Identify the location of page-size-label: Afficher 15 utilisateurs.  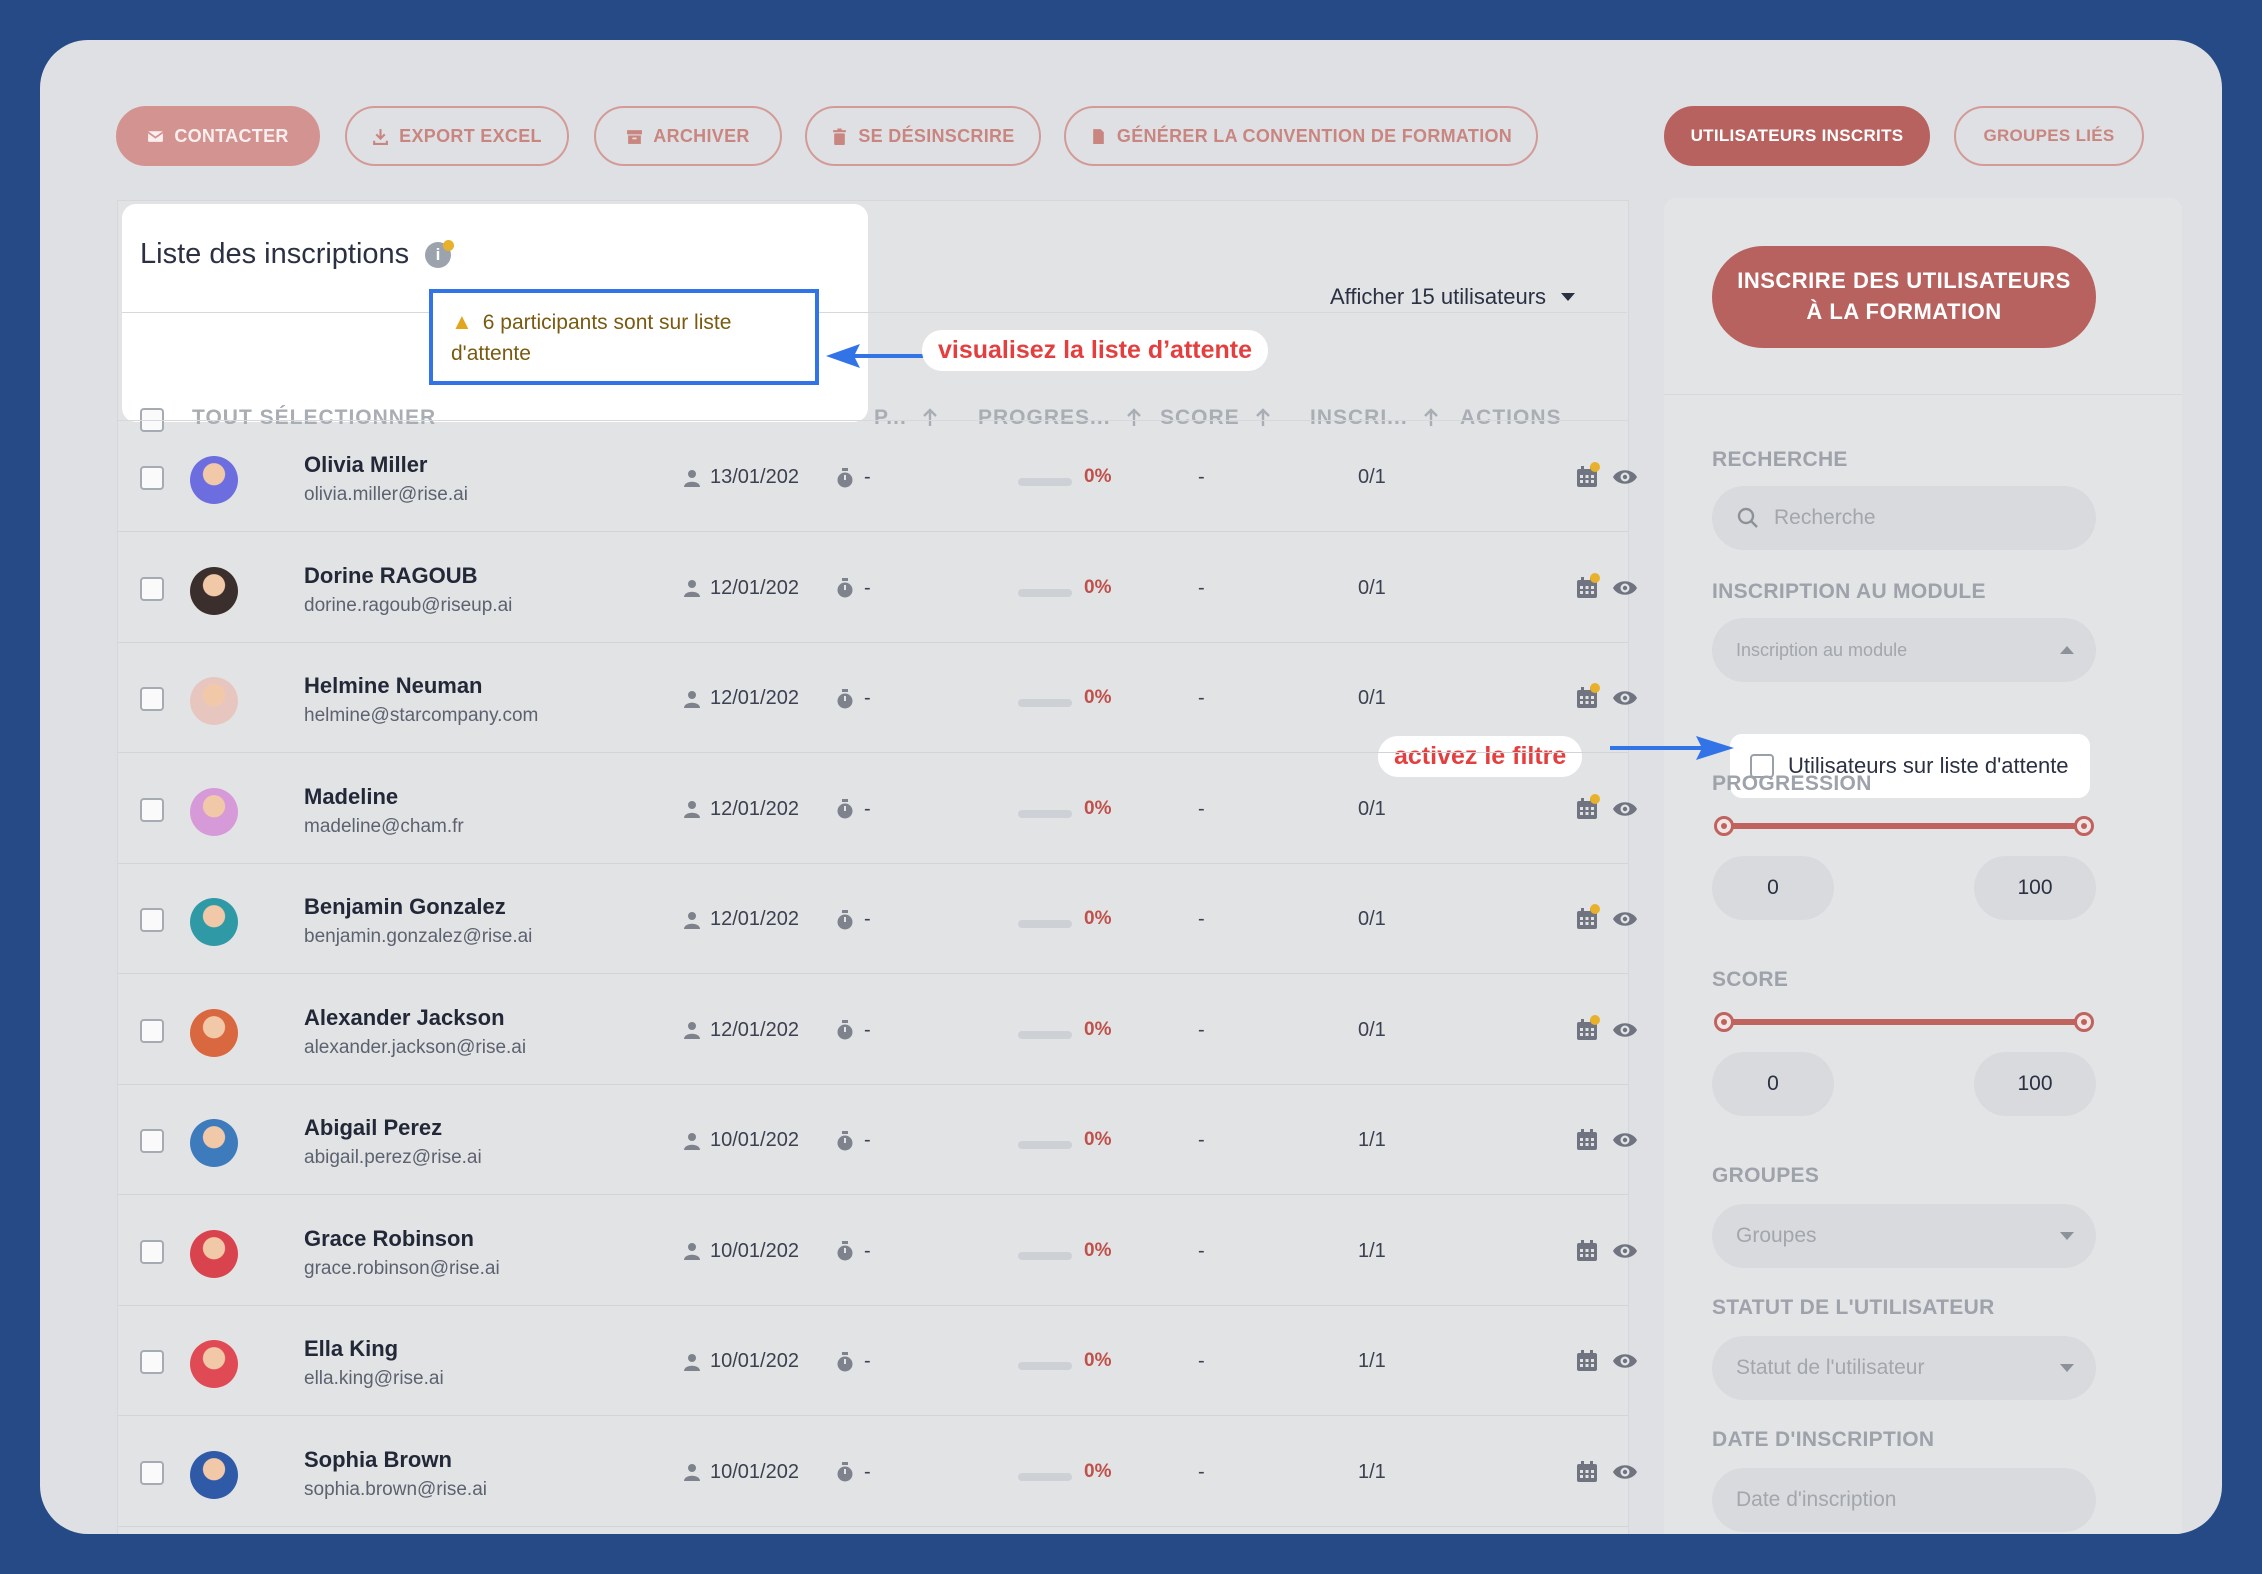
(1438, 296).